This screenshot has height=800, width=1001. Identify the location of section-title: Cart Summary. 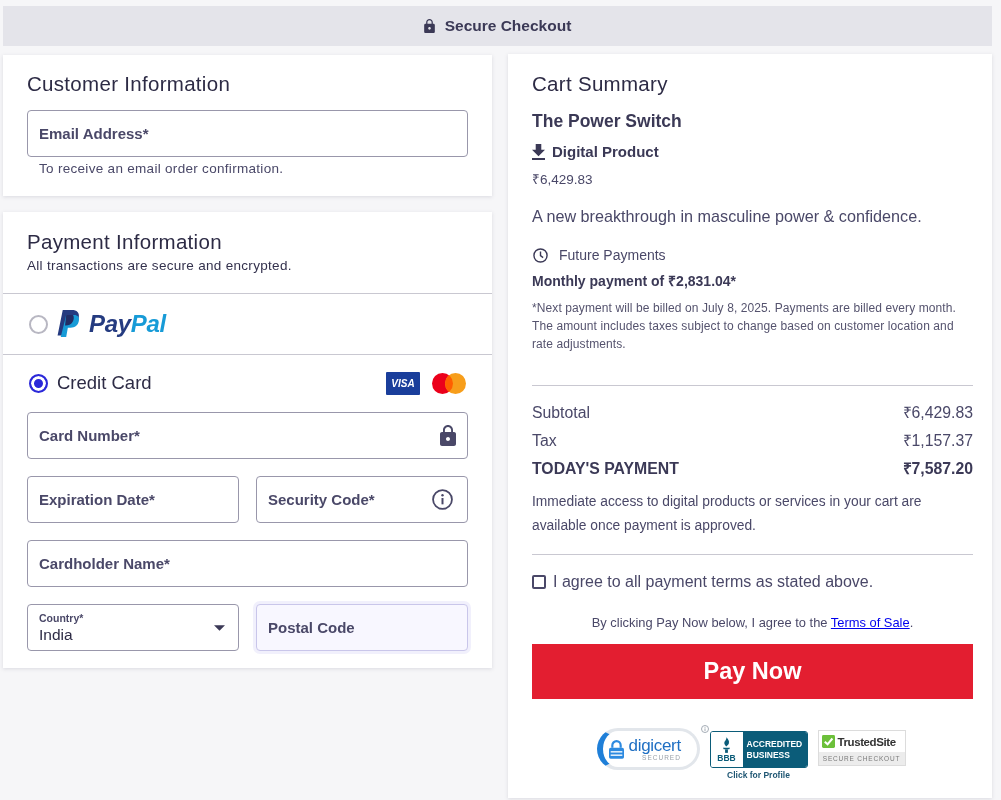
(600, 84).